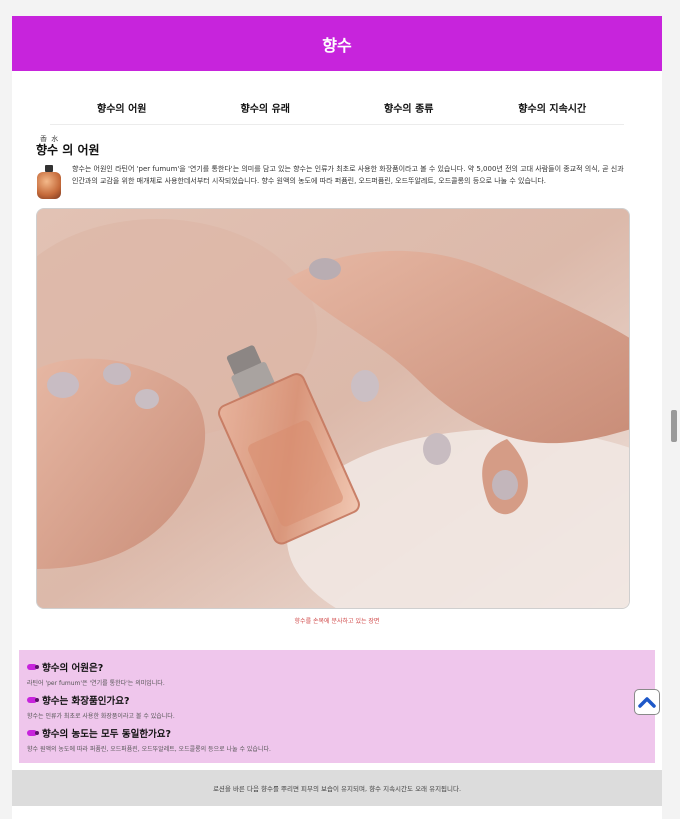 The height and width of the screenshot is (819, 680). I want to click on scroll-top-button, so click(647, 702).